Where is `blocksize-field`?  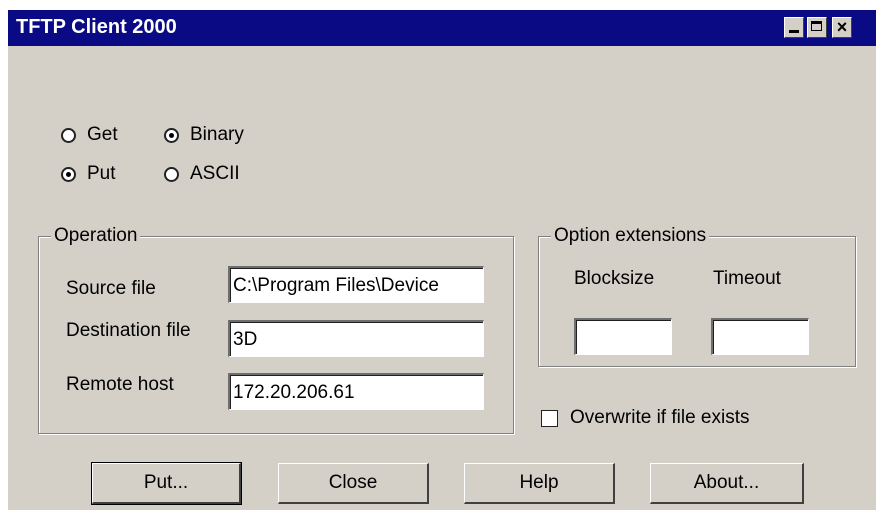
blocksize-field is located at coordinates (623, 336).